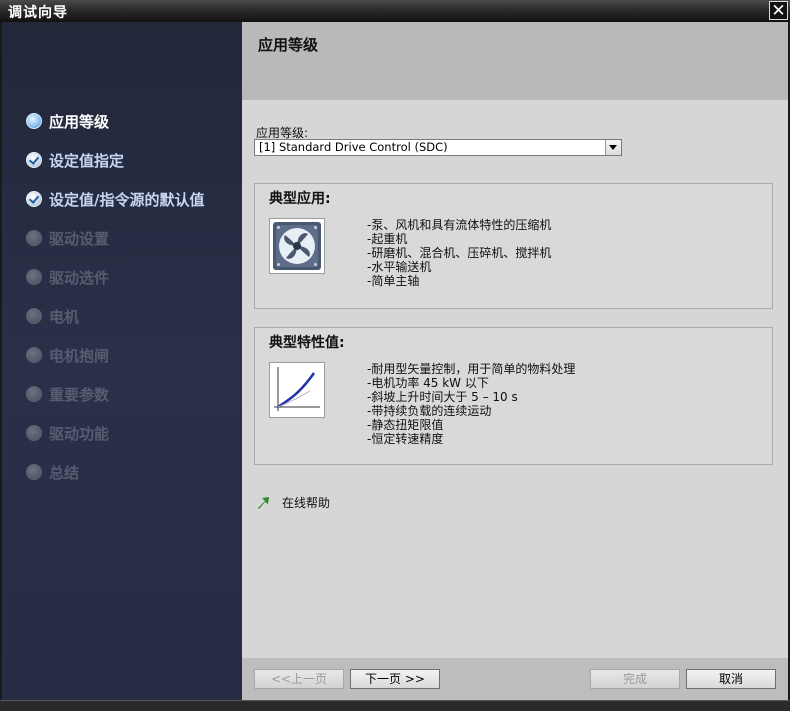  I want to click on step-label: 设定值指定, so click(87, 160).